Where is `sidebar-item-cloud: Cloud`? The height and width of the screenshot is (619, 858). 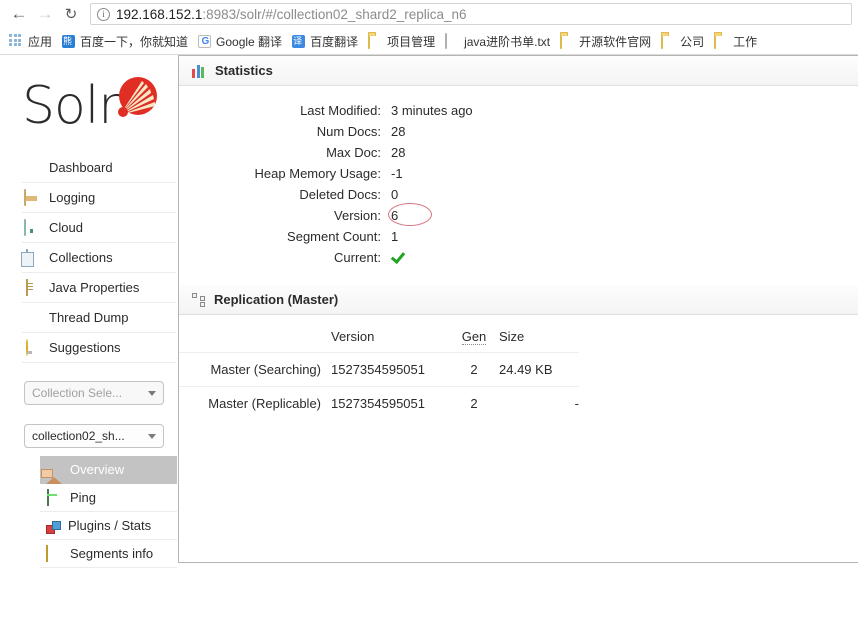
sidebar-item-cloud: Cloud is located at coordinates (99, 228).